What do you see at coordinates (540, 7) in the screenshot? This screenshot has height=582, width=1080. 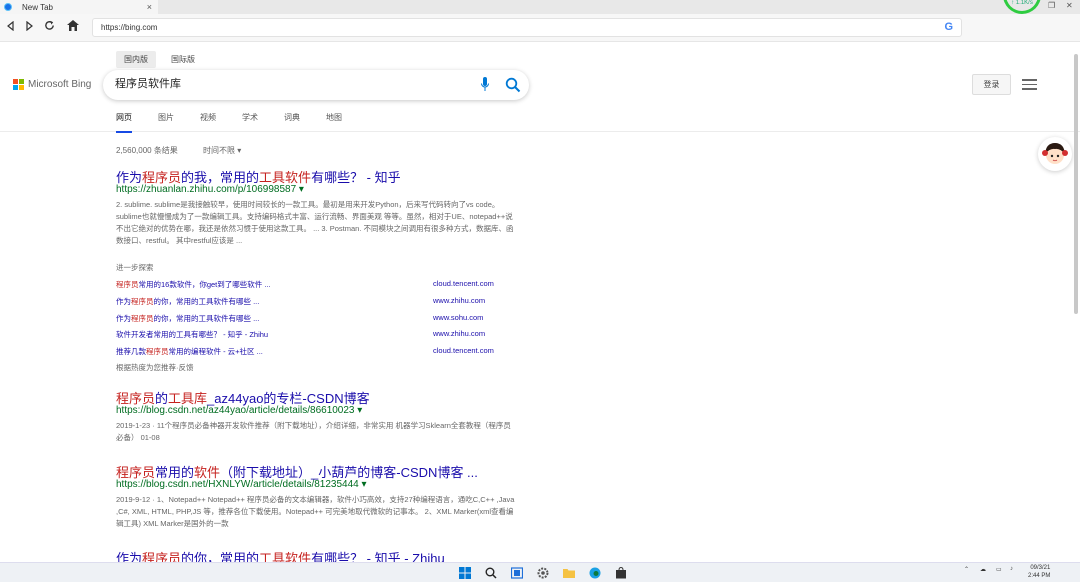 I see `browser-tab-strip: New Tab × ↑ 1.1K/s ❐ ✕` at bounding box center [540, 7].